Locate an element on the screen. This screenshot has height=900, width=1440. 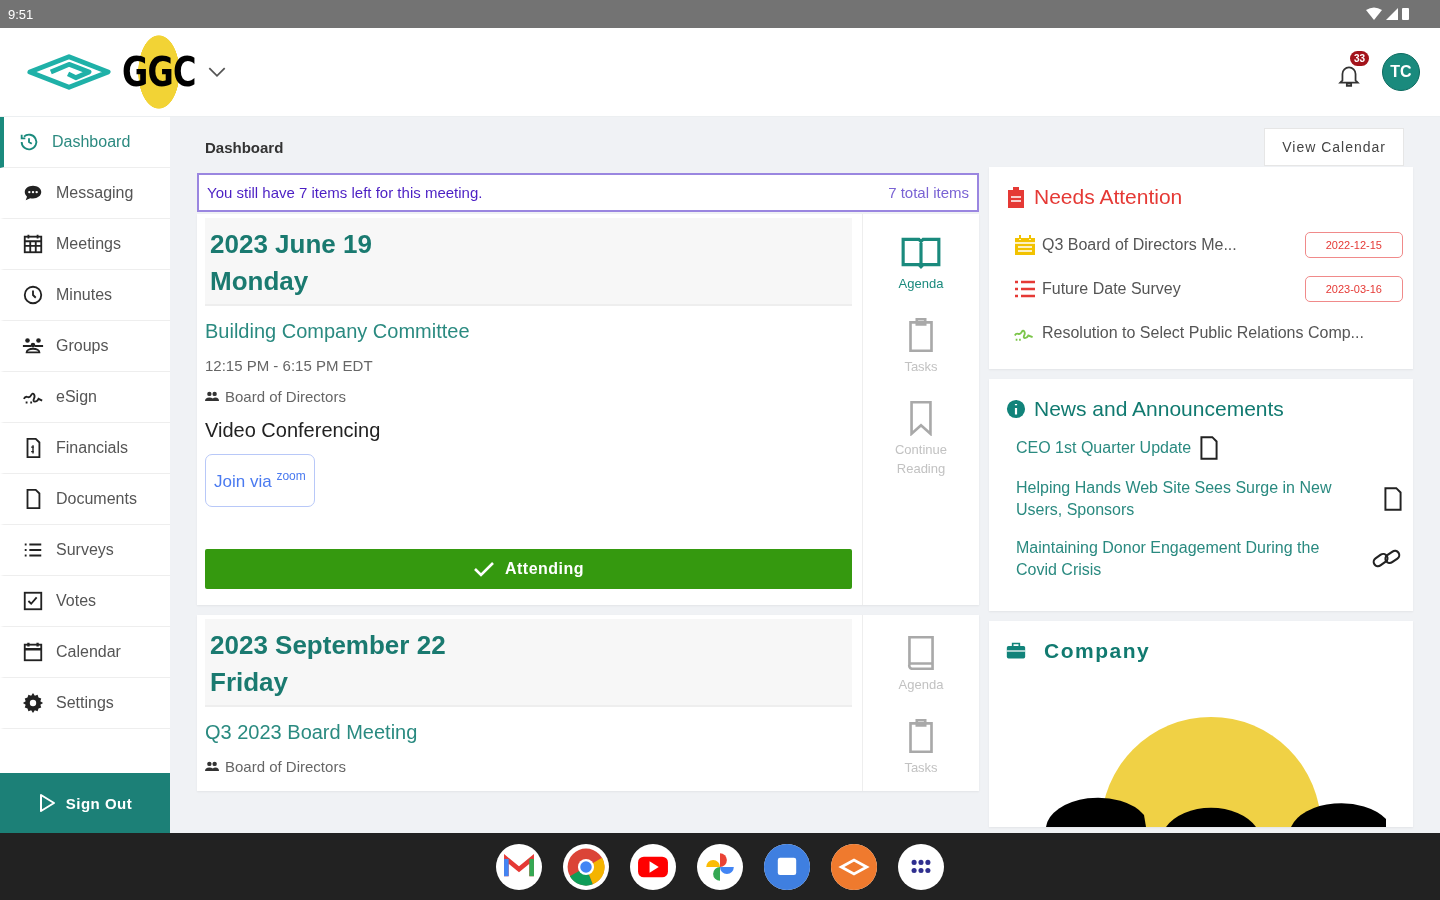
sign-out-button: Sign Out is located at coordinates (85, 803).